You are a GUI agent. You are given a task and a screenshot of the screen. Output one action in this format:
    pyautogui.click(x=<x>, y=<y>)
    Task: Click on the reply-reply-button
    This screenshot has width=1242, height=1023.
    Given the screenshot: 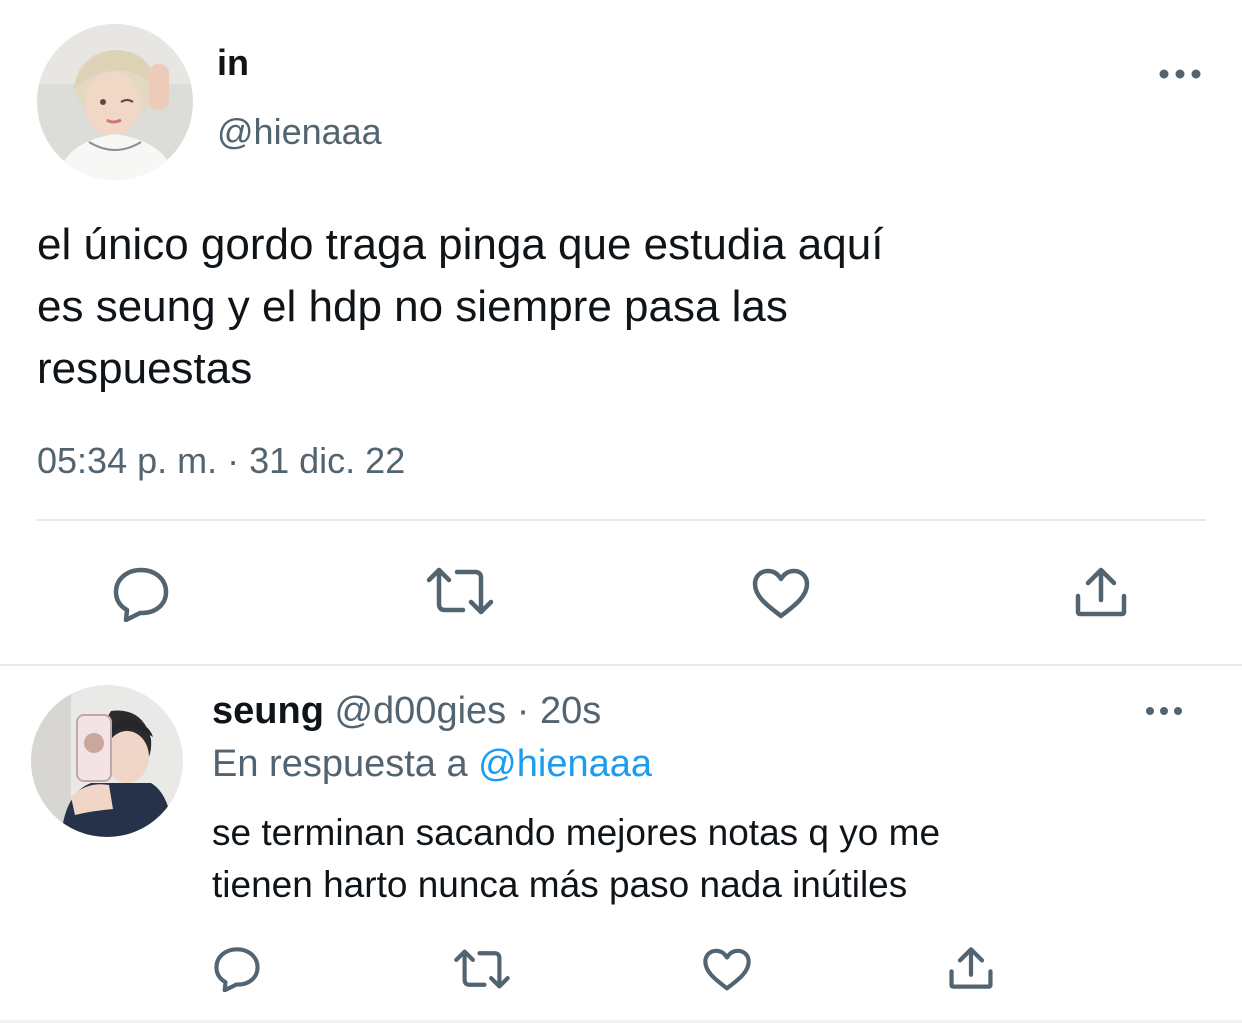 What is the action you would take?
    pyautogui.click(x=237, y=969)
    